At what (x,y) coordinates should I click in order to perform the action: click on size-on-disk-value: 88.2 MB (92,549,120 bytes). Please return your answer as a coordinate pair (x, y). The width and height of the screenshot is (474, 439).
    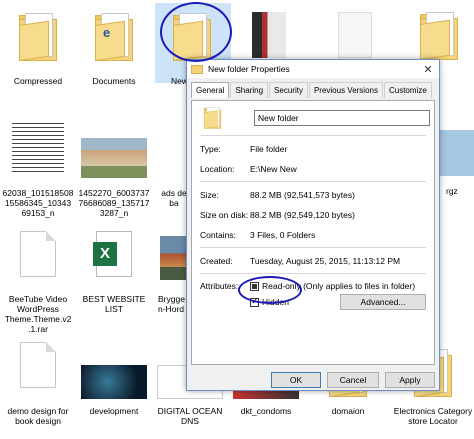
    Looking at the image, I should click on (302, 215).